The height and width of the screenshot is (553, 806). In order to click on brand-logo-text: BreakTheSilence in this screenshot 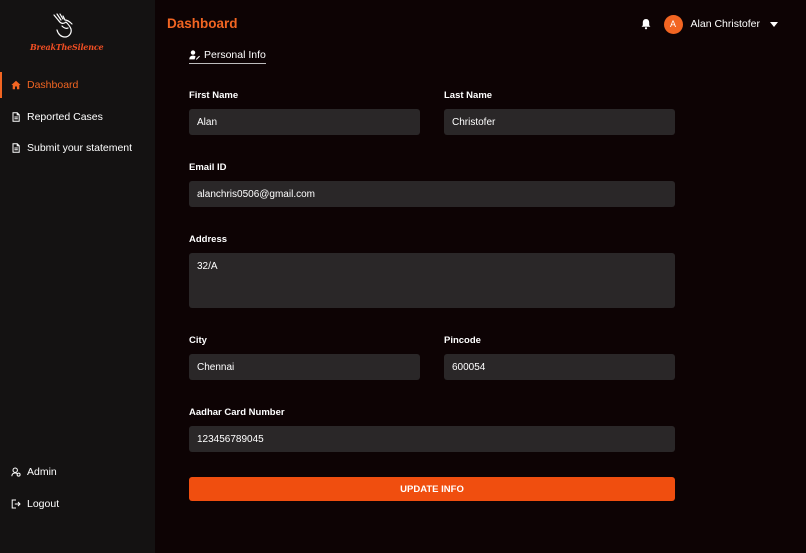, I will do `click(67, 47)`.